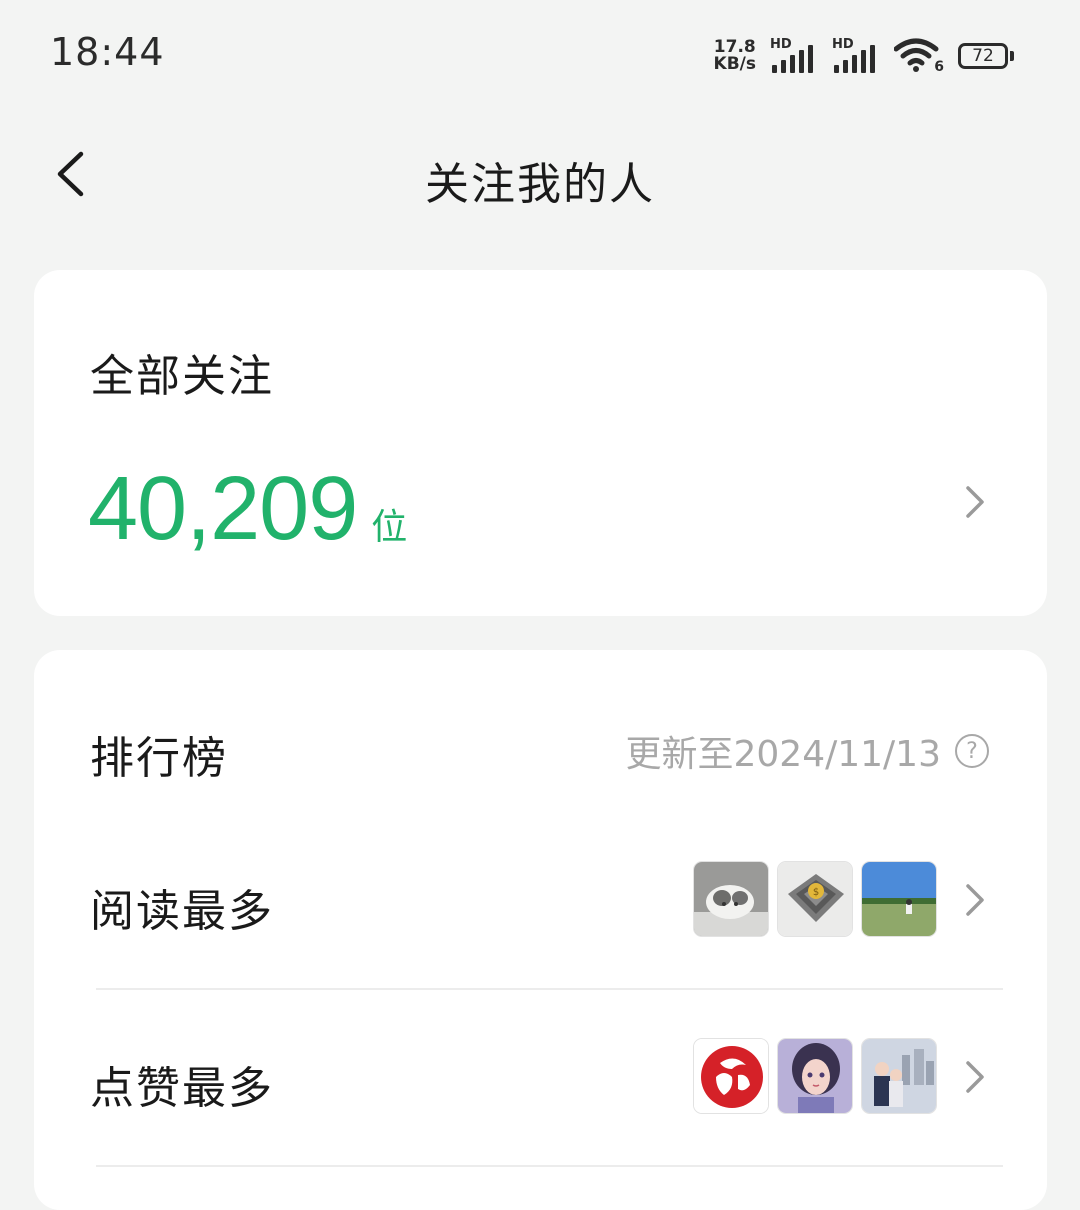 Image resolution: width=1080 pixels, height=1210 pixels. I want to click on ranking-updated: 更新至2024/11/13 ?, so click(807, 751).